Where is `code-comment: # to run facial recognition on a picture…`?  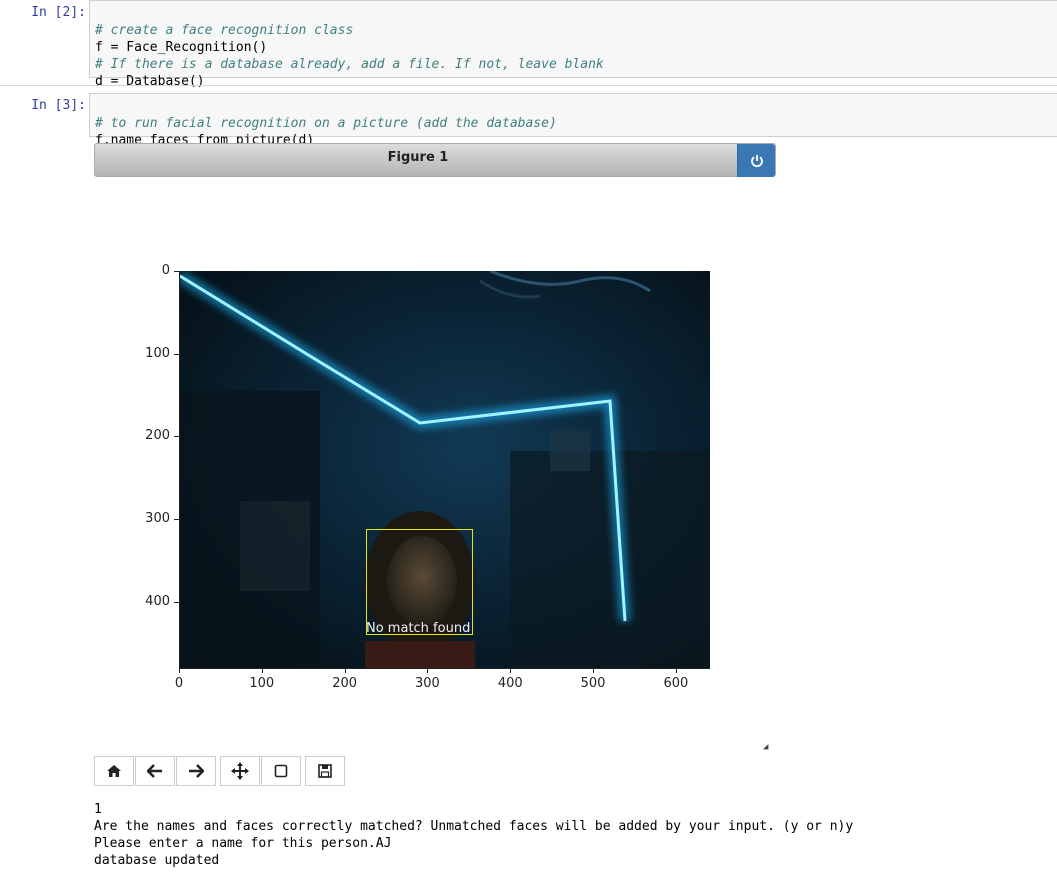 code-comment: # to run facial recognition on a picture… is located at coordinates (326, 123).